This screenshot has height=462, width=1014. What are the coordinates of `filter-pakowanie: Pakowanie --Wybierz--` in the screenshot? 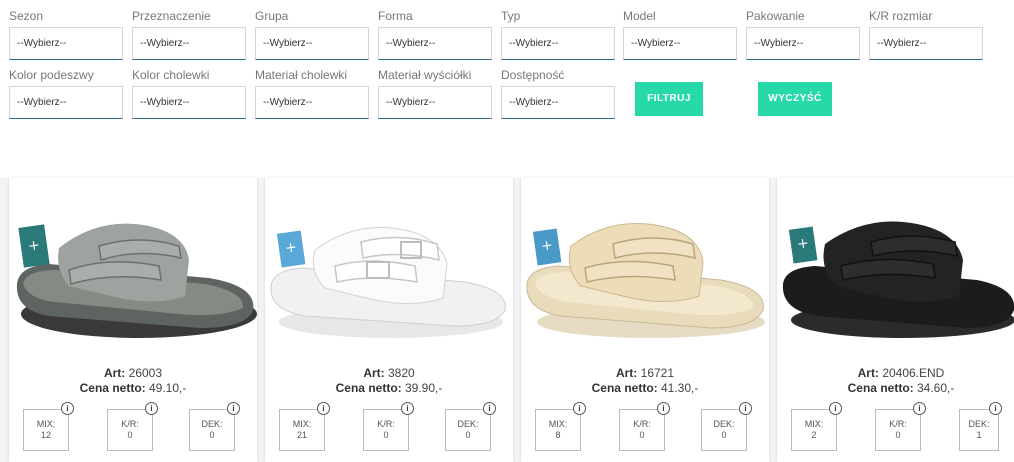 It's located at (804, 34).